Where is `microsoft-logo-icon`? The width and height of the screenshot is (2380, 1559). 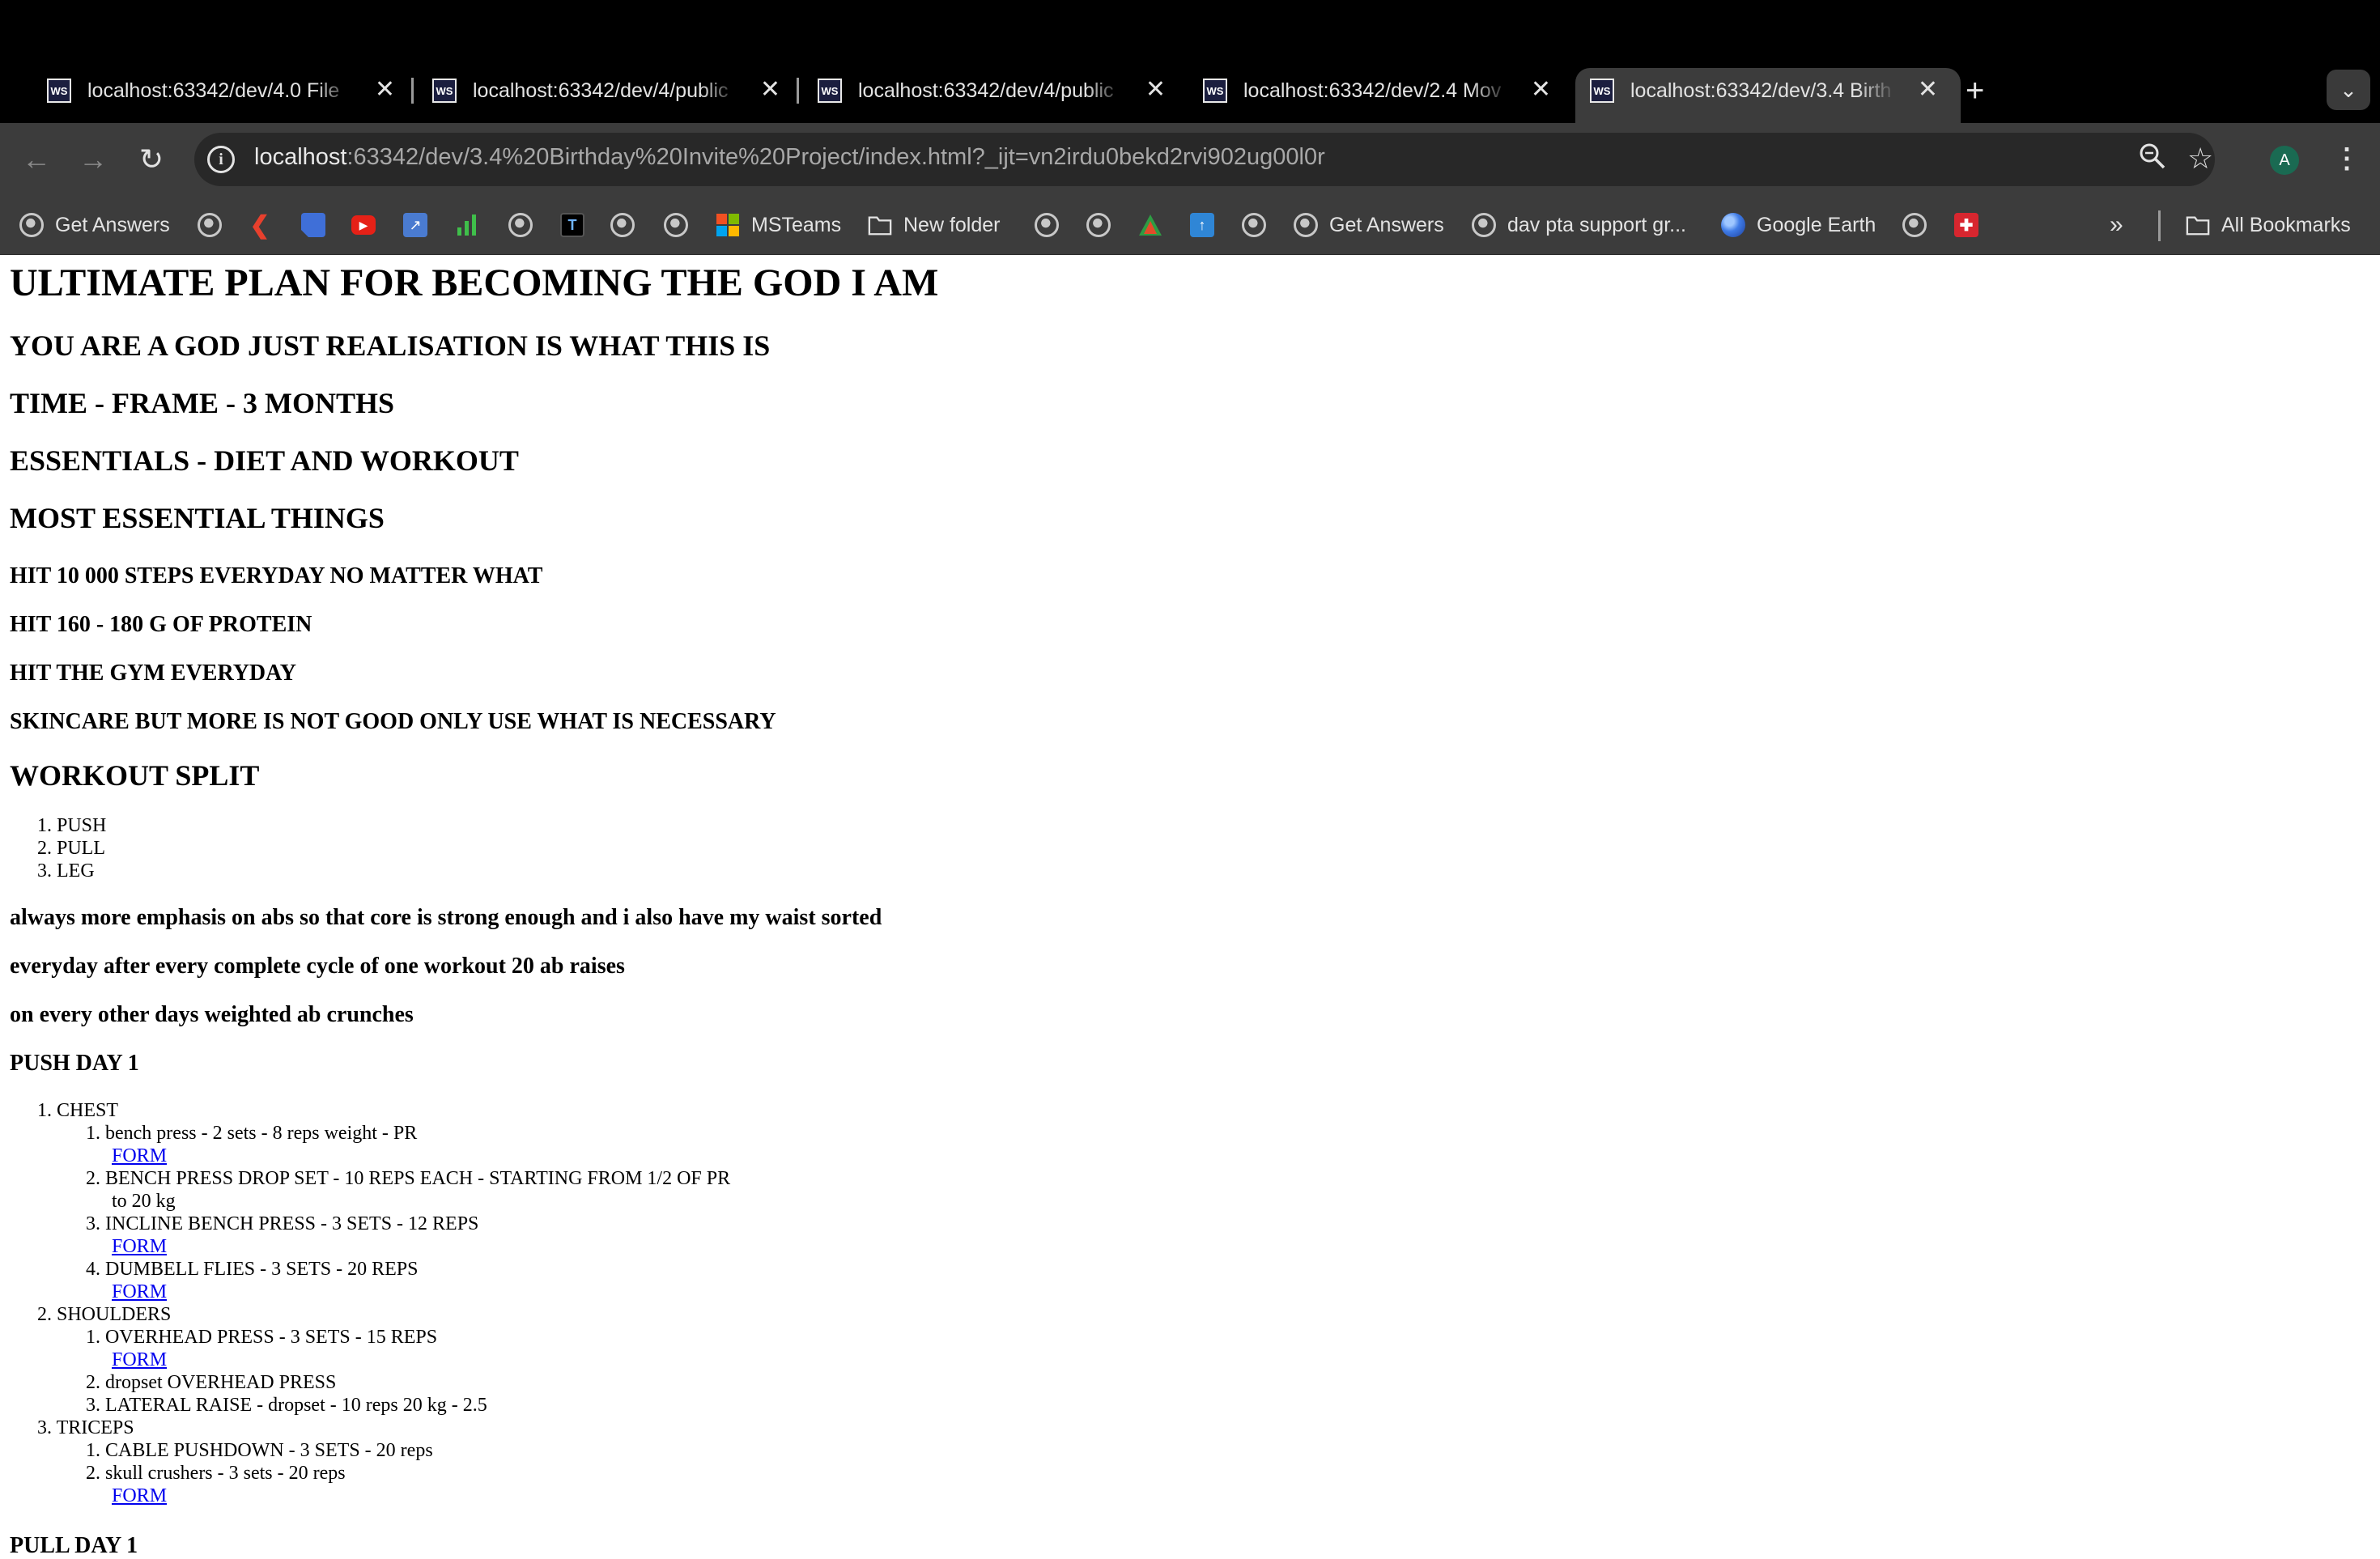
microsoft-logo-icon is located at coordinates (728, 225).